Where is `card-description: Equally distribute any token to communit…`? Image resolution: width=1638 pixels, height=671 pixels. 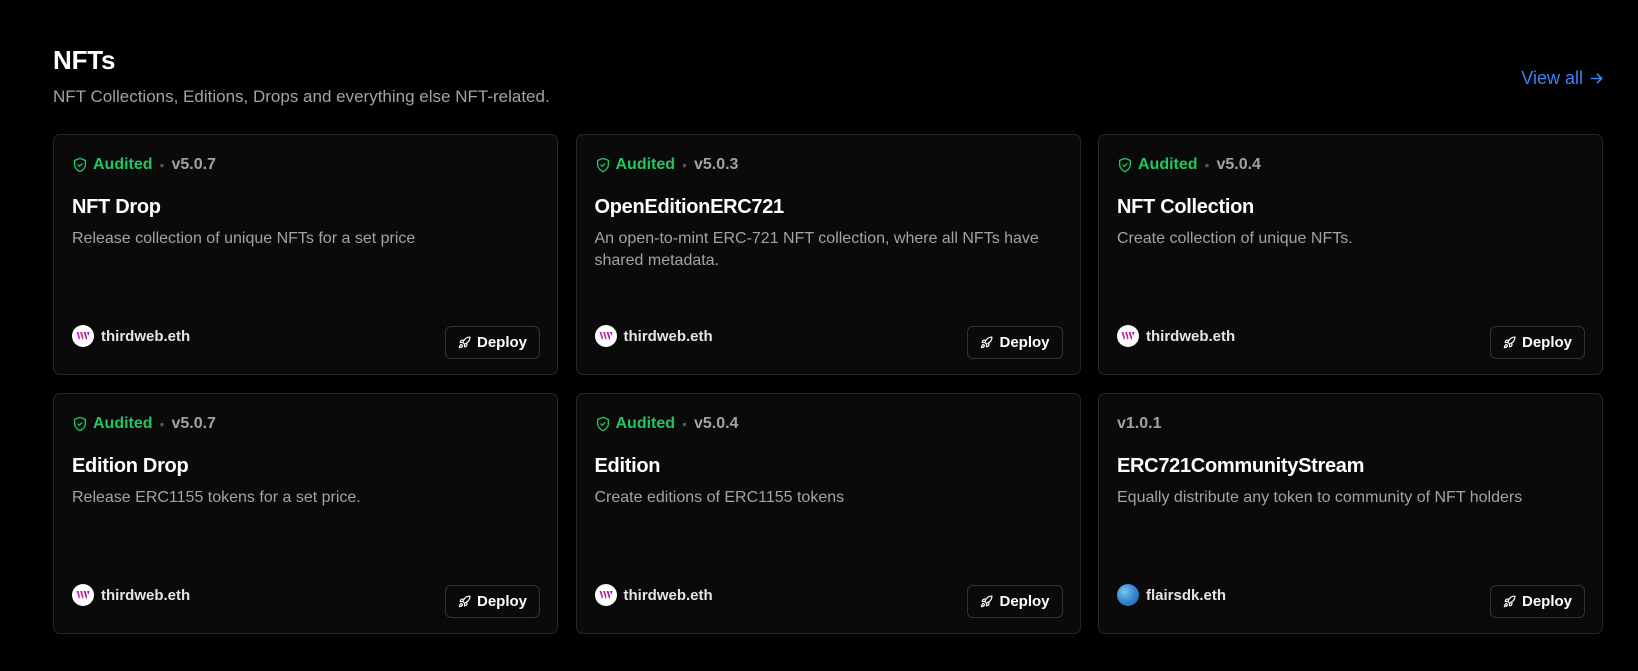 card-description: Equally distribute any token to communit… is located at coordinates (1320, 497).